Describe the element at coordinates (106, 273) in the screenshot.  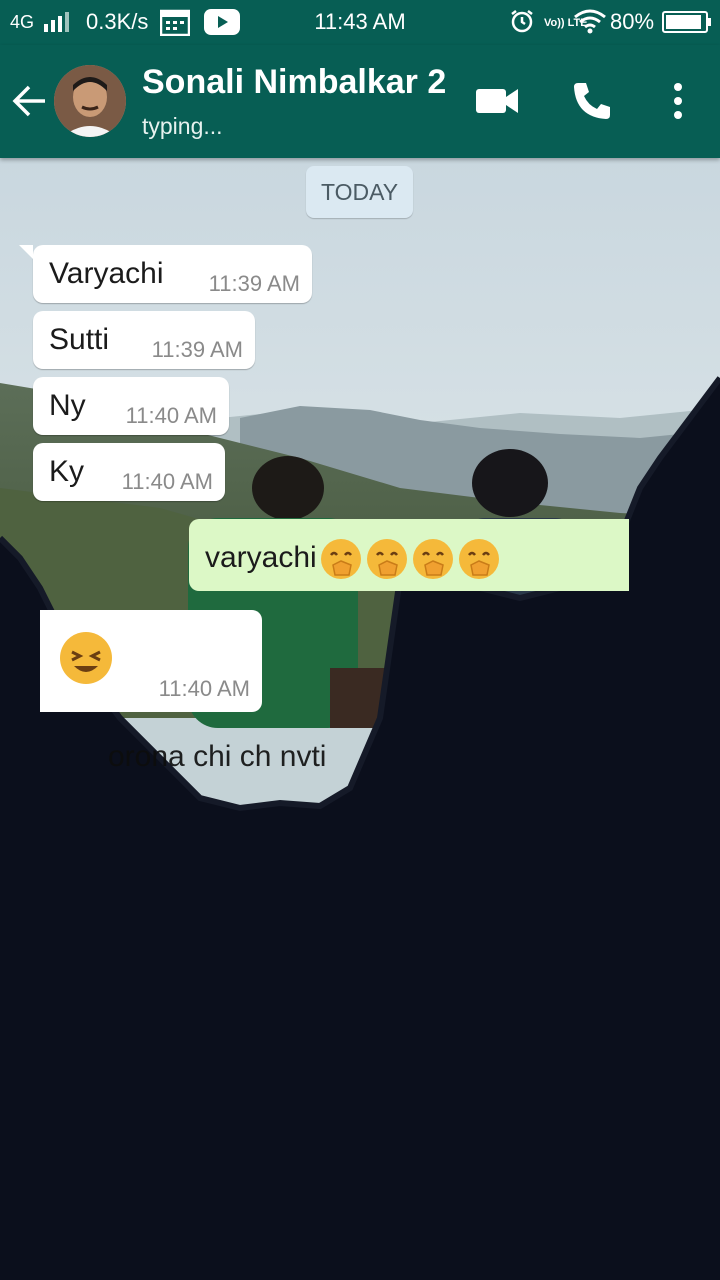
I see `message-text: Varyachi` at that location.